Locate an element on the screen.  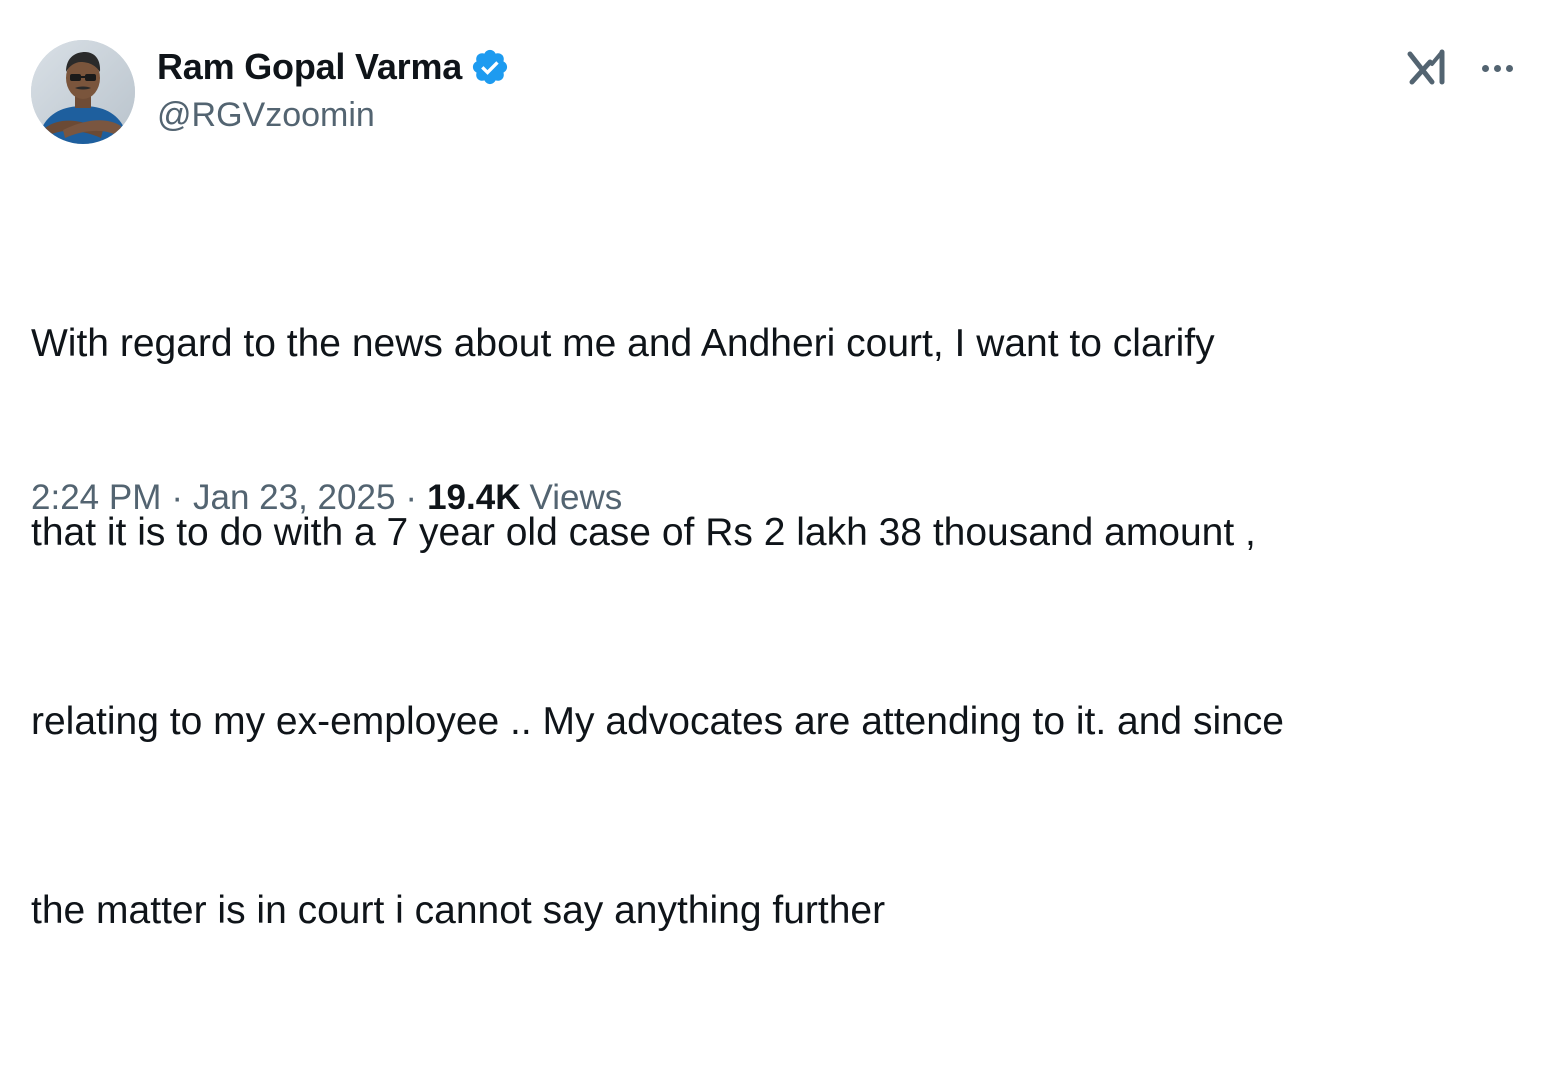
verified-badge-icon is located at coordinates (490, 67).